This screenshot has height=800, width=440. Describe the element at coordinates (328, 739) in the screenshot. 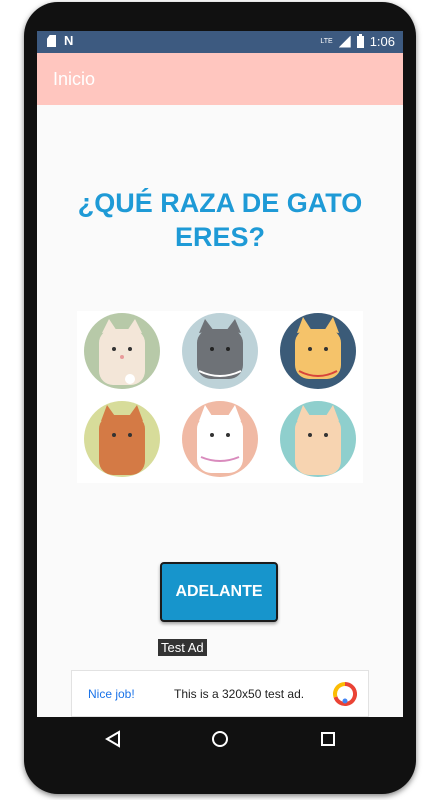

I see `recents-icon` at that location.